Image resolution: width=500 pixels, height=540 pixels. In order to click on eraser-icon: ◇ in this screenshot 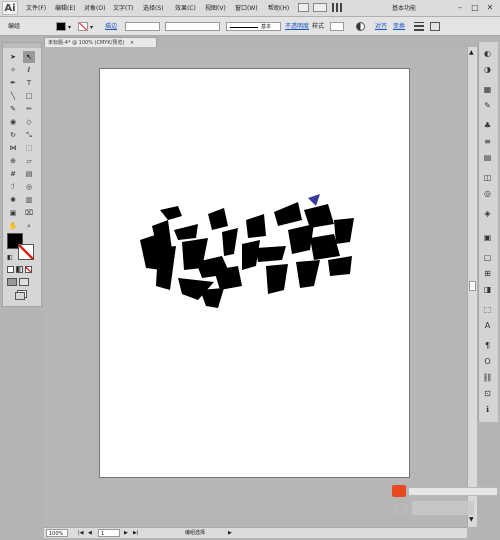, I will do `click(29, 122)`.